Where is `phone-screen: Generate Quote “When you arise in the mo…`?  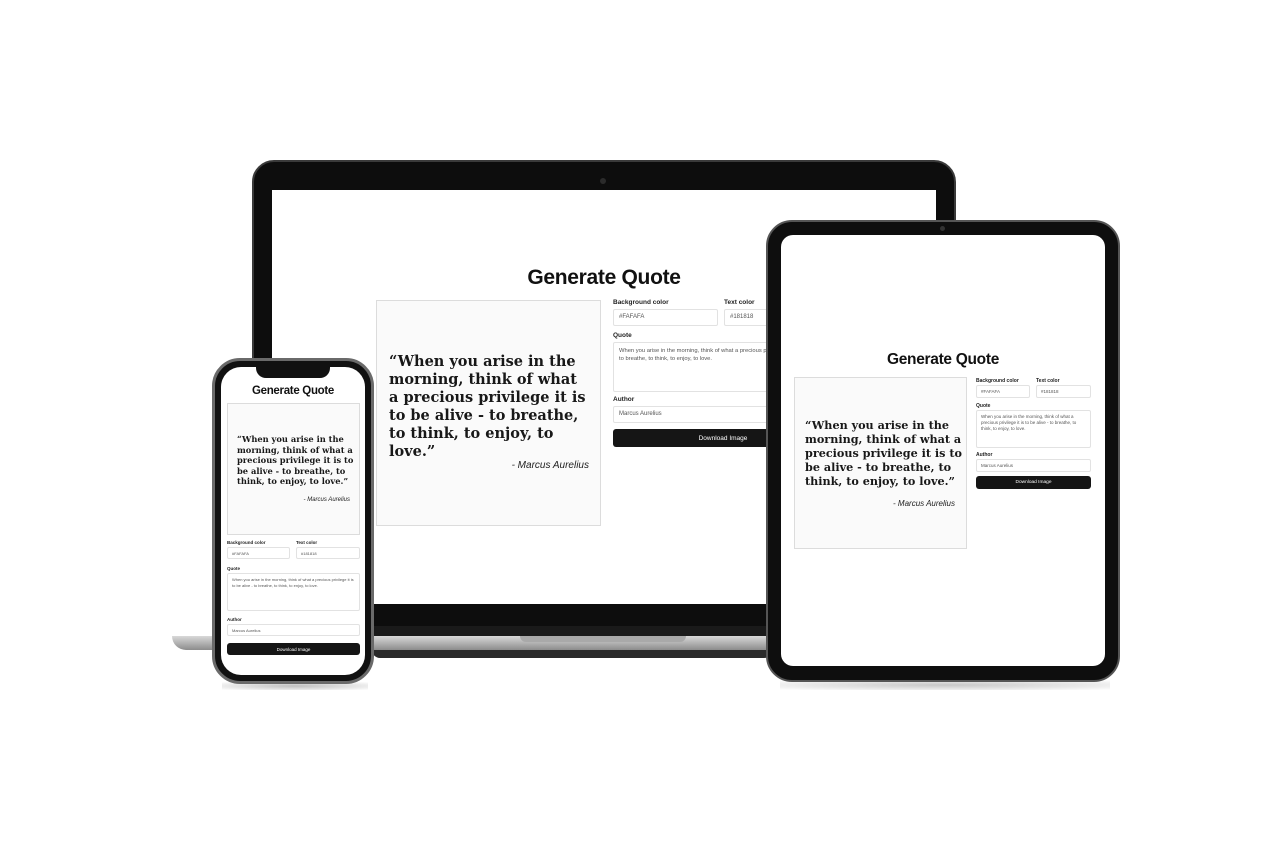 phone-screen: Generate Quote “When you arise in the mo… is located at coordinates (293, 521).